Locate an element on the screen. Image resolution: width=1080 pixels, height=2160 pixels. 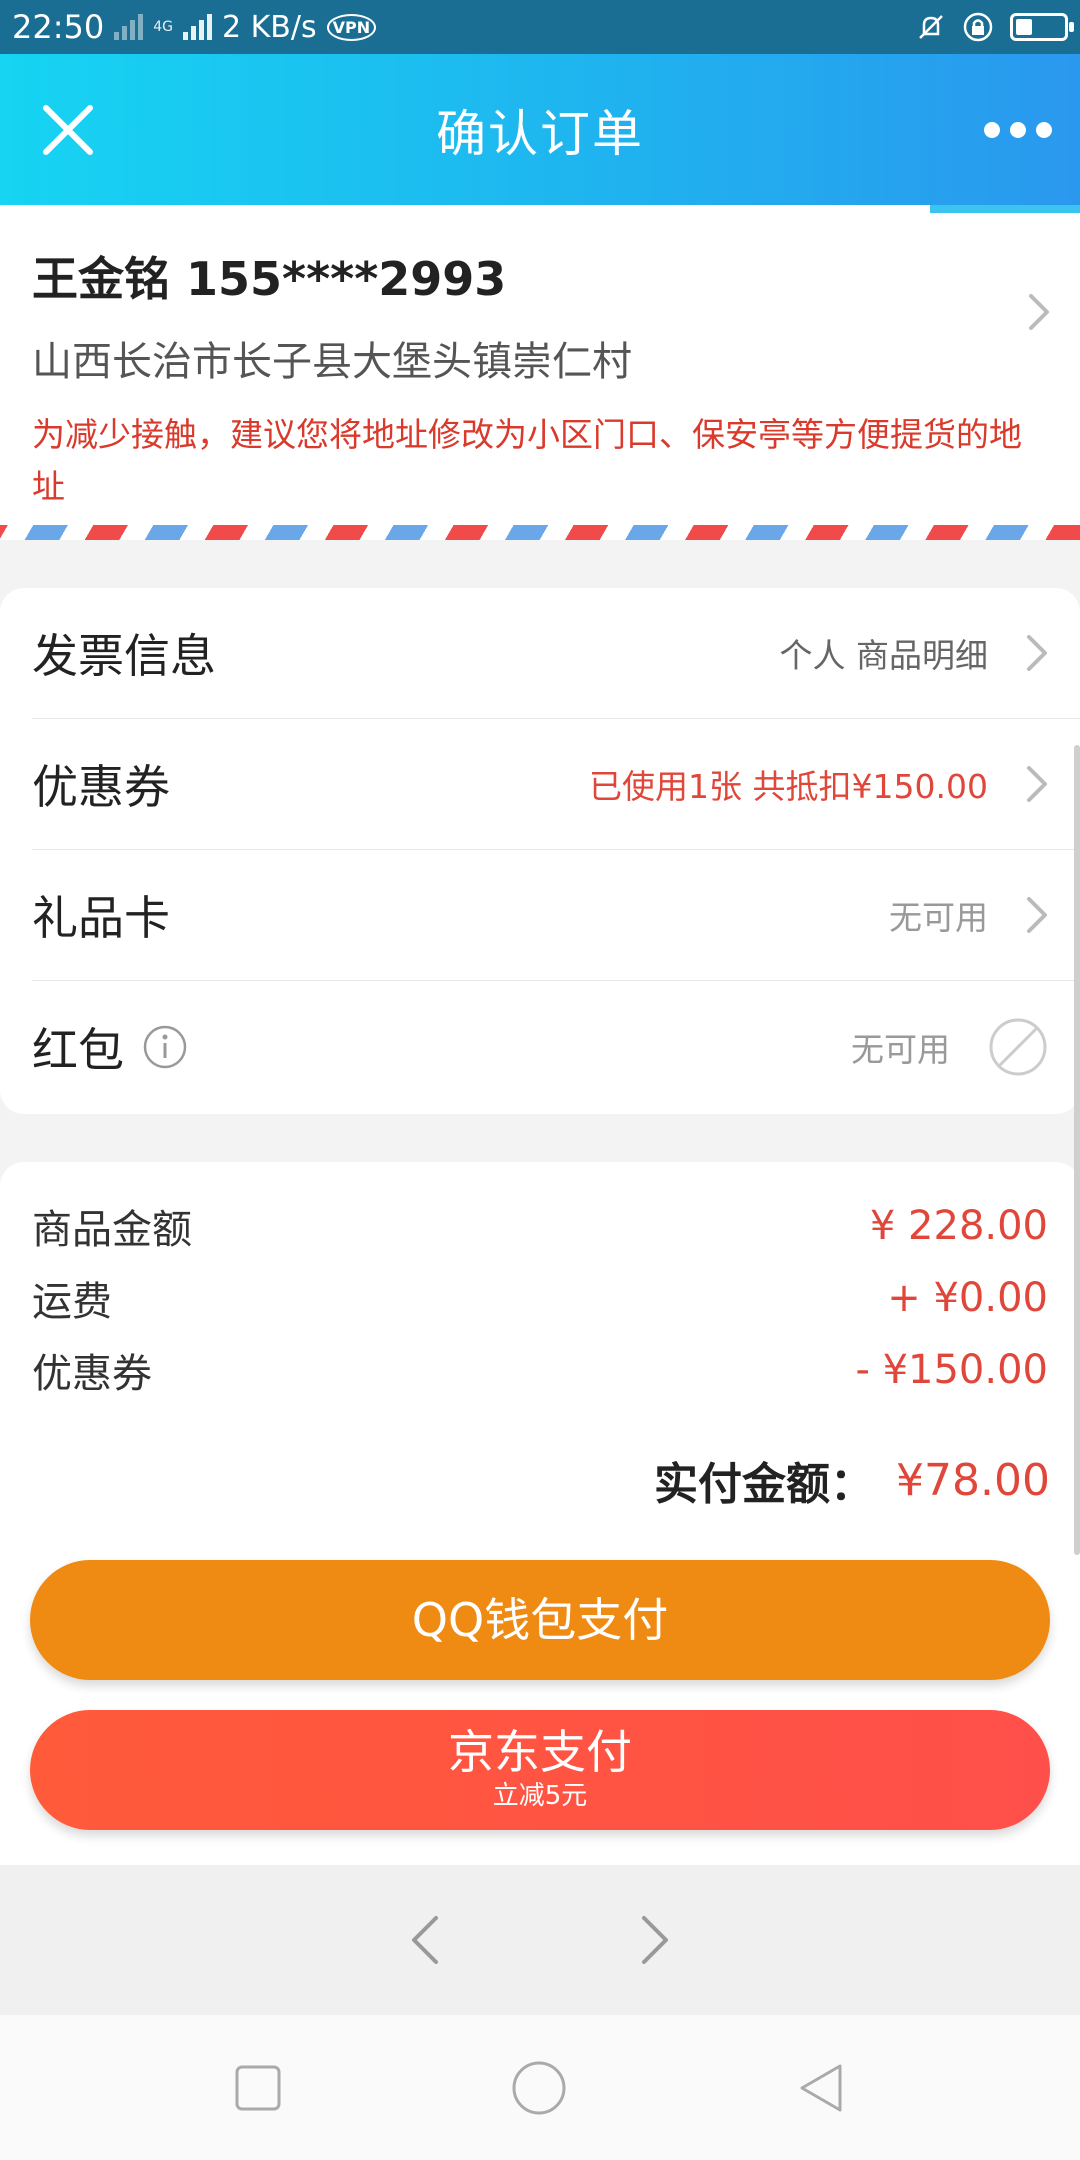
goods-amount-label: 商品金额 is located at coordinates (112, 1230).